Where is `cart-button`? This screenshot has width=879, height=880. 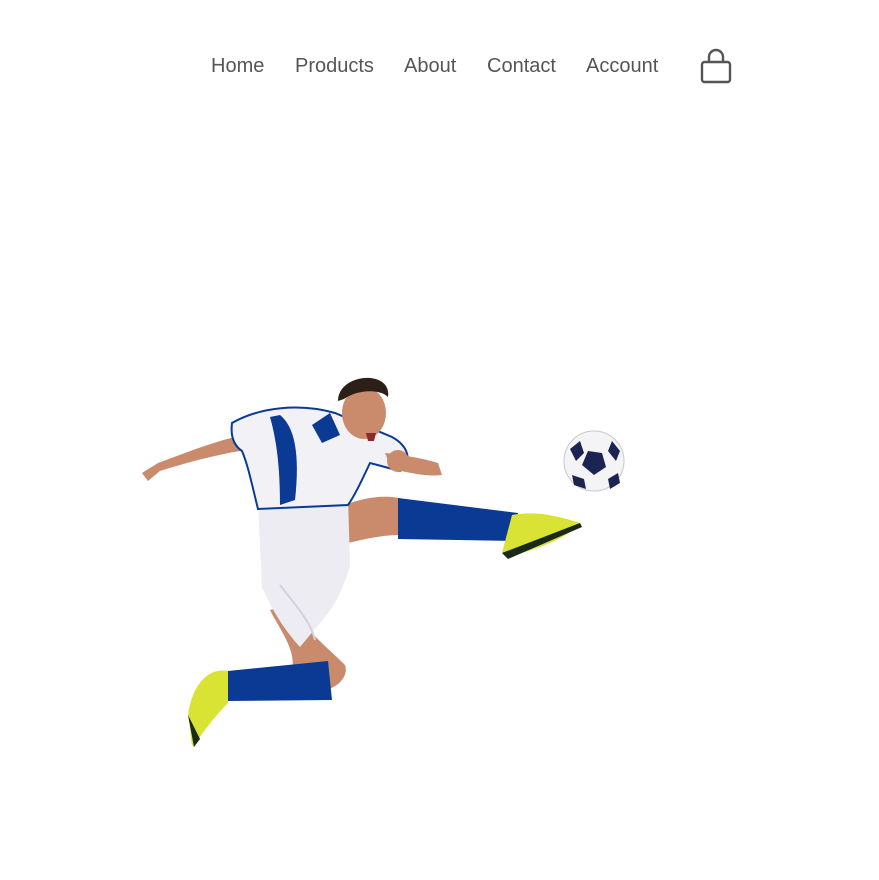 cart-button is located at coordinates (716, 66).